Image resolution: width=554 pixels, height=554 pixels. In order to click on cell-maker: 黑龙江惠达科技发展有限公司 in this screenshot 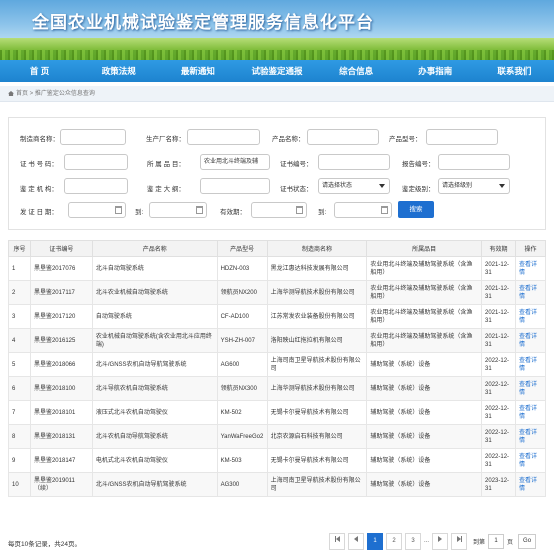, I will do `click(317, 268)`.